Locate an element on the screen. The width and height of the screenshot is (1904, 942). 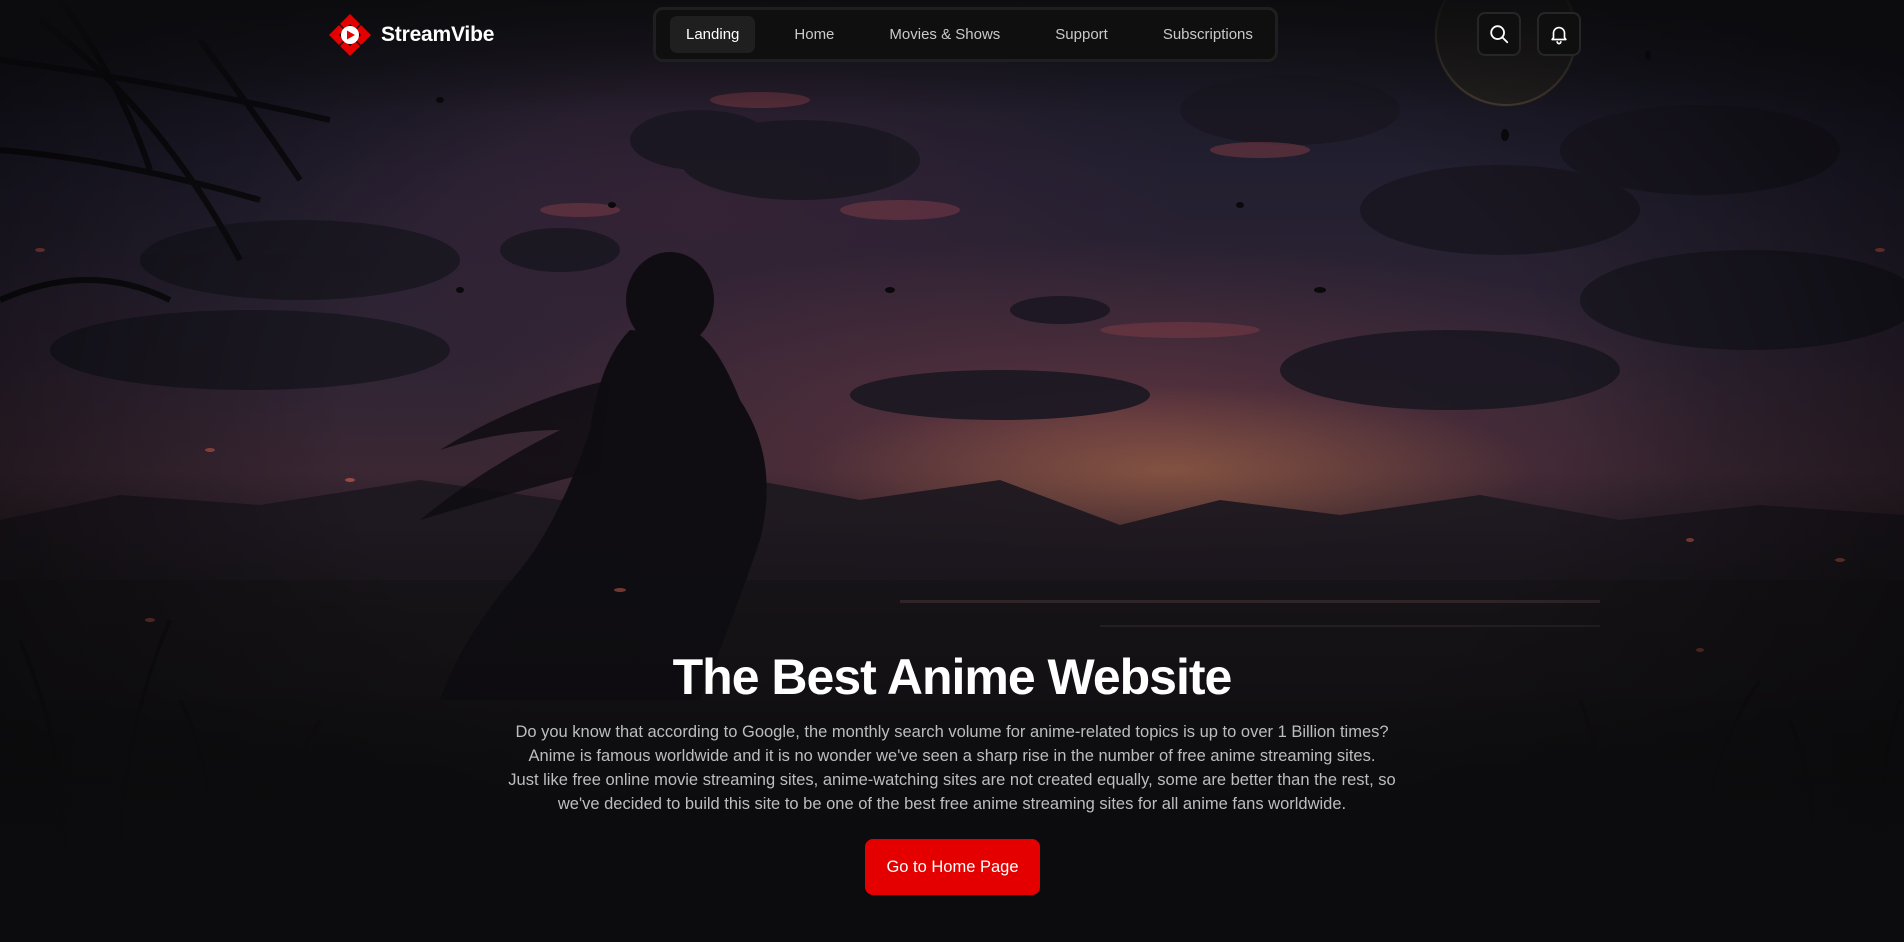
bell-icon is located at coordinates (1559, 35).